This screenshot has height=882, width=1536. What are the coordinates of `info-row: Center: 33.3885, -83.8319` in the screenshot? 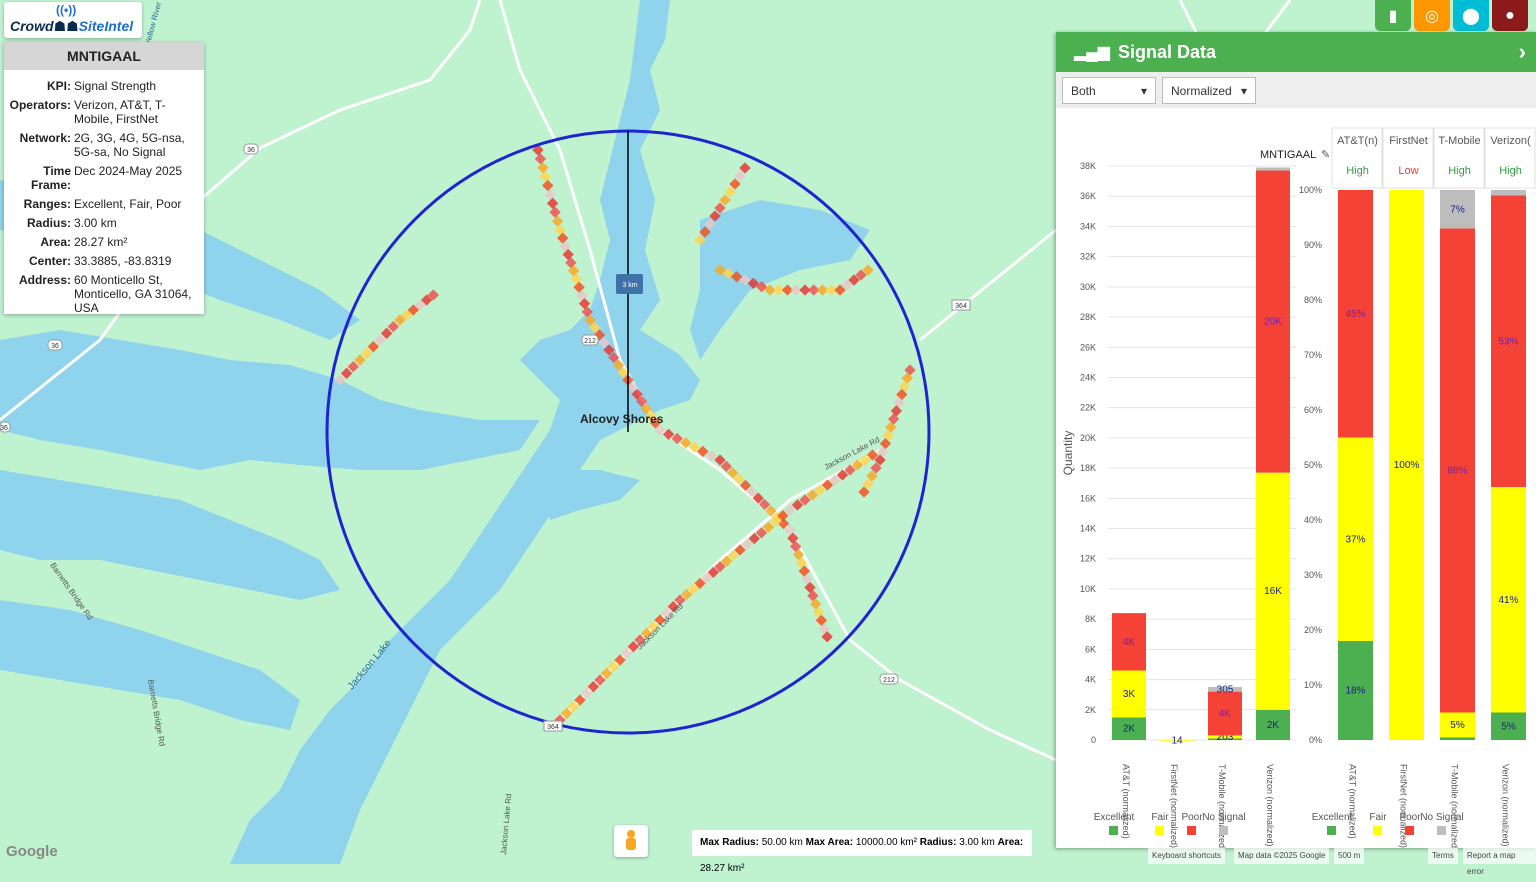 It's located at (104, 261).